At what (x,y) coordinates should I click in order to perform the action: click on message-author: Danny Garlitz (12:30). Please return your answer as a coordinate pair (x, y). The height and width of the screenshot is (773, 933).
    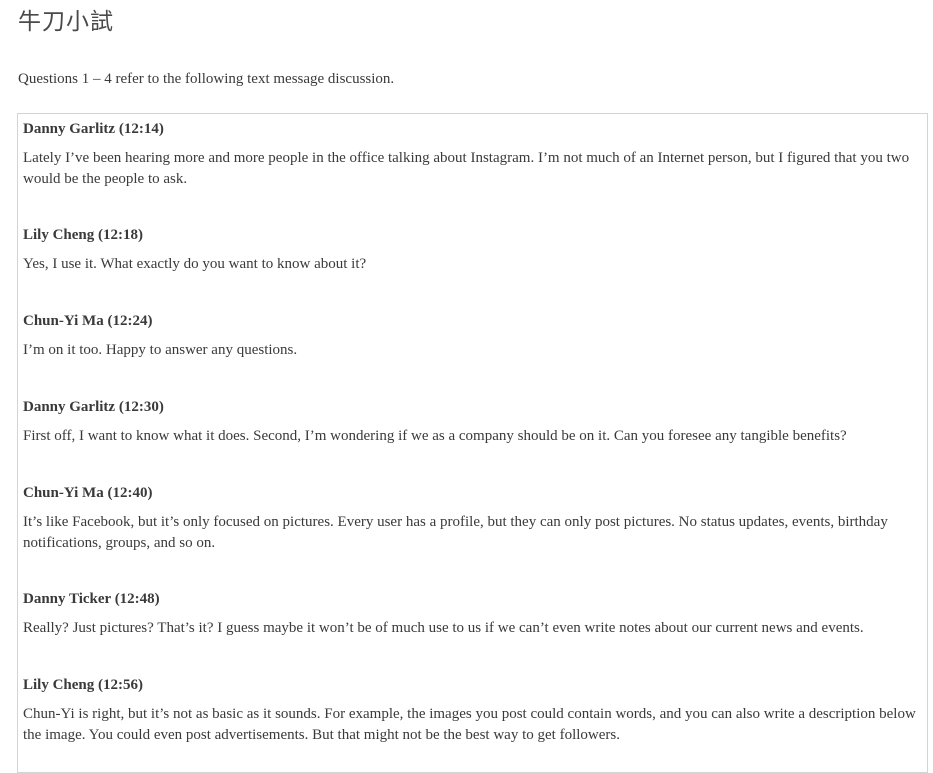
    Looking at the image, I should click on (93, 407).